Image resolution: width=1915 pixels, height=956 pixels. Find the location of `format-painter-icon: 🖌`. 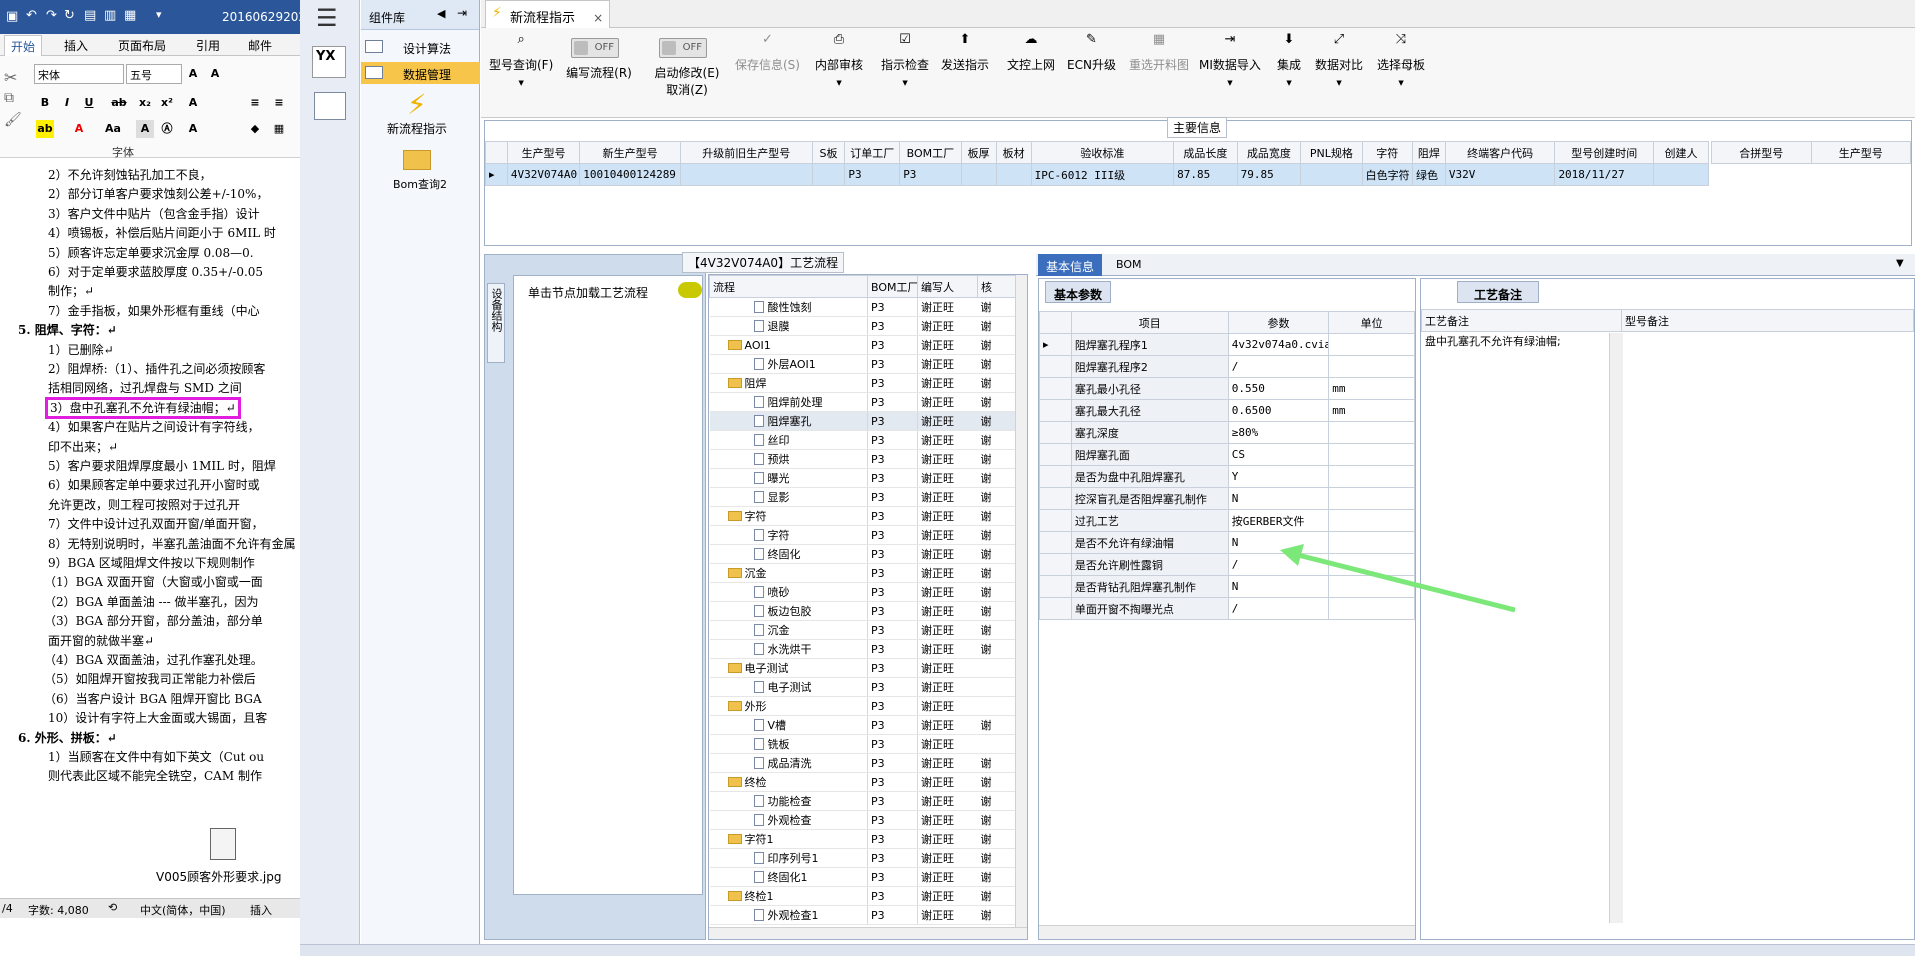

format-painter-icon: 🖌 is located at coordinates (13, 120).